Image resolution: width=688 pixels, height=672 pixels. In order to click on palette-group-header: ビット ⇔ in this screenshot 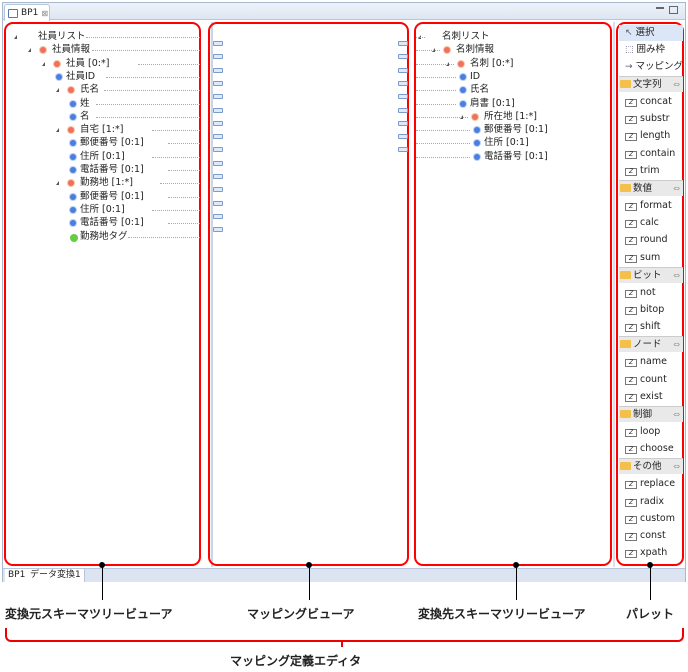, I will do `click(651, 275)`.